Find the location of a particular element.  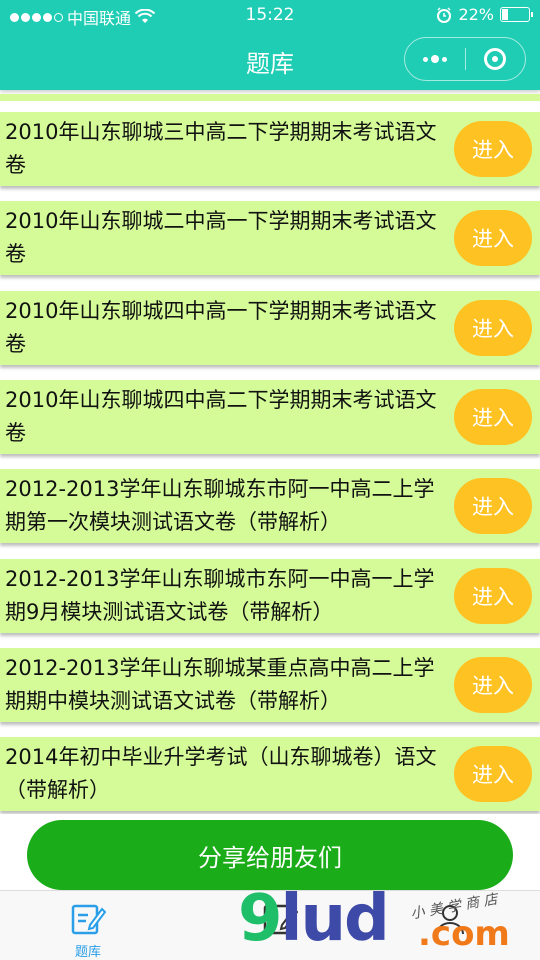

watermark: 9lud 小 美 学 商 店 .com is located at coordinates (388, 921).